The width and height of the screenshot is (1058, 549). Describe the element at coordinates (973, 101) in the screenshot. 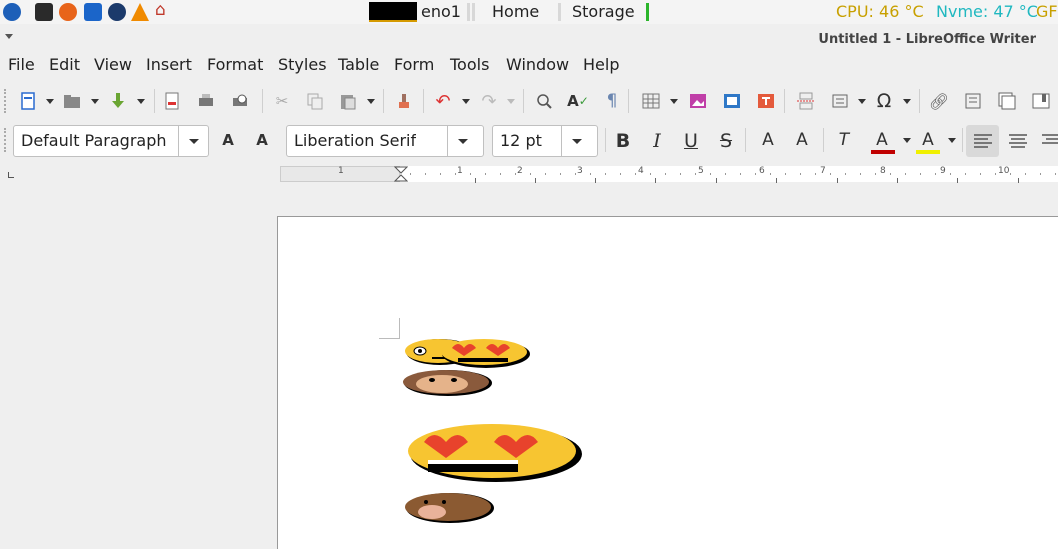

I see `footnote-icon` at that location.